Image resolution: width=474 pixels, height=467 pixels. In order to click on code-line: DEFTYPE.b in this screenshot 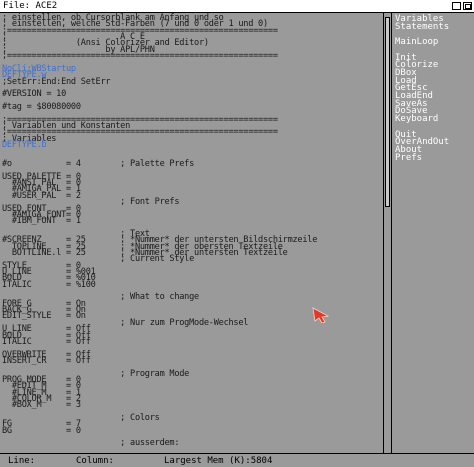, I will do `click(24, 145)`.